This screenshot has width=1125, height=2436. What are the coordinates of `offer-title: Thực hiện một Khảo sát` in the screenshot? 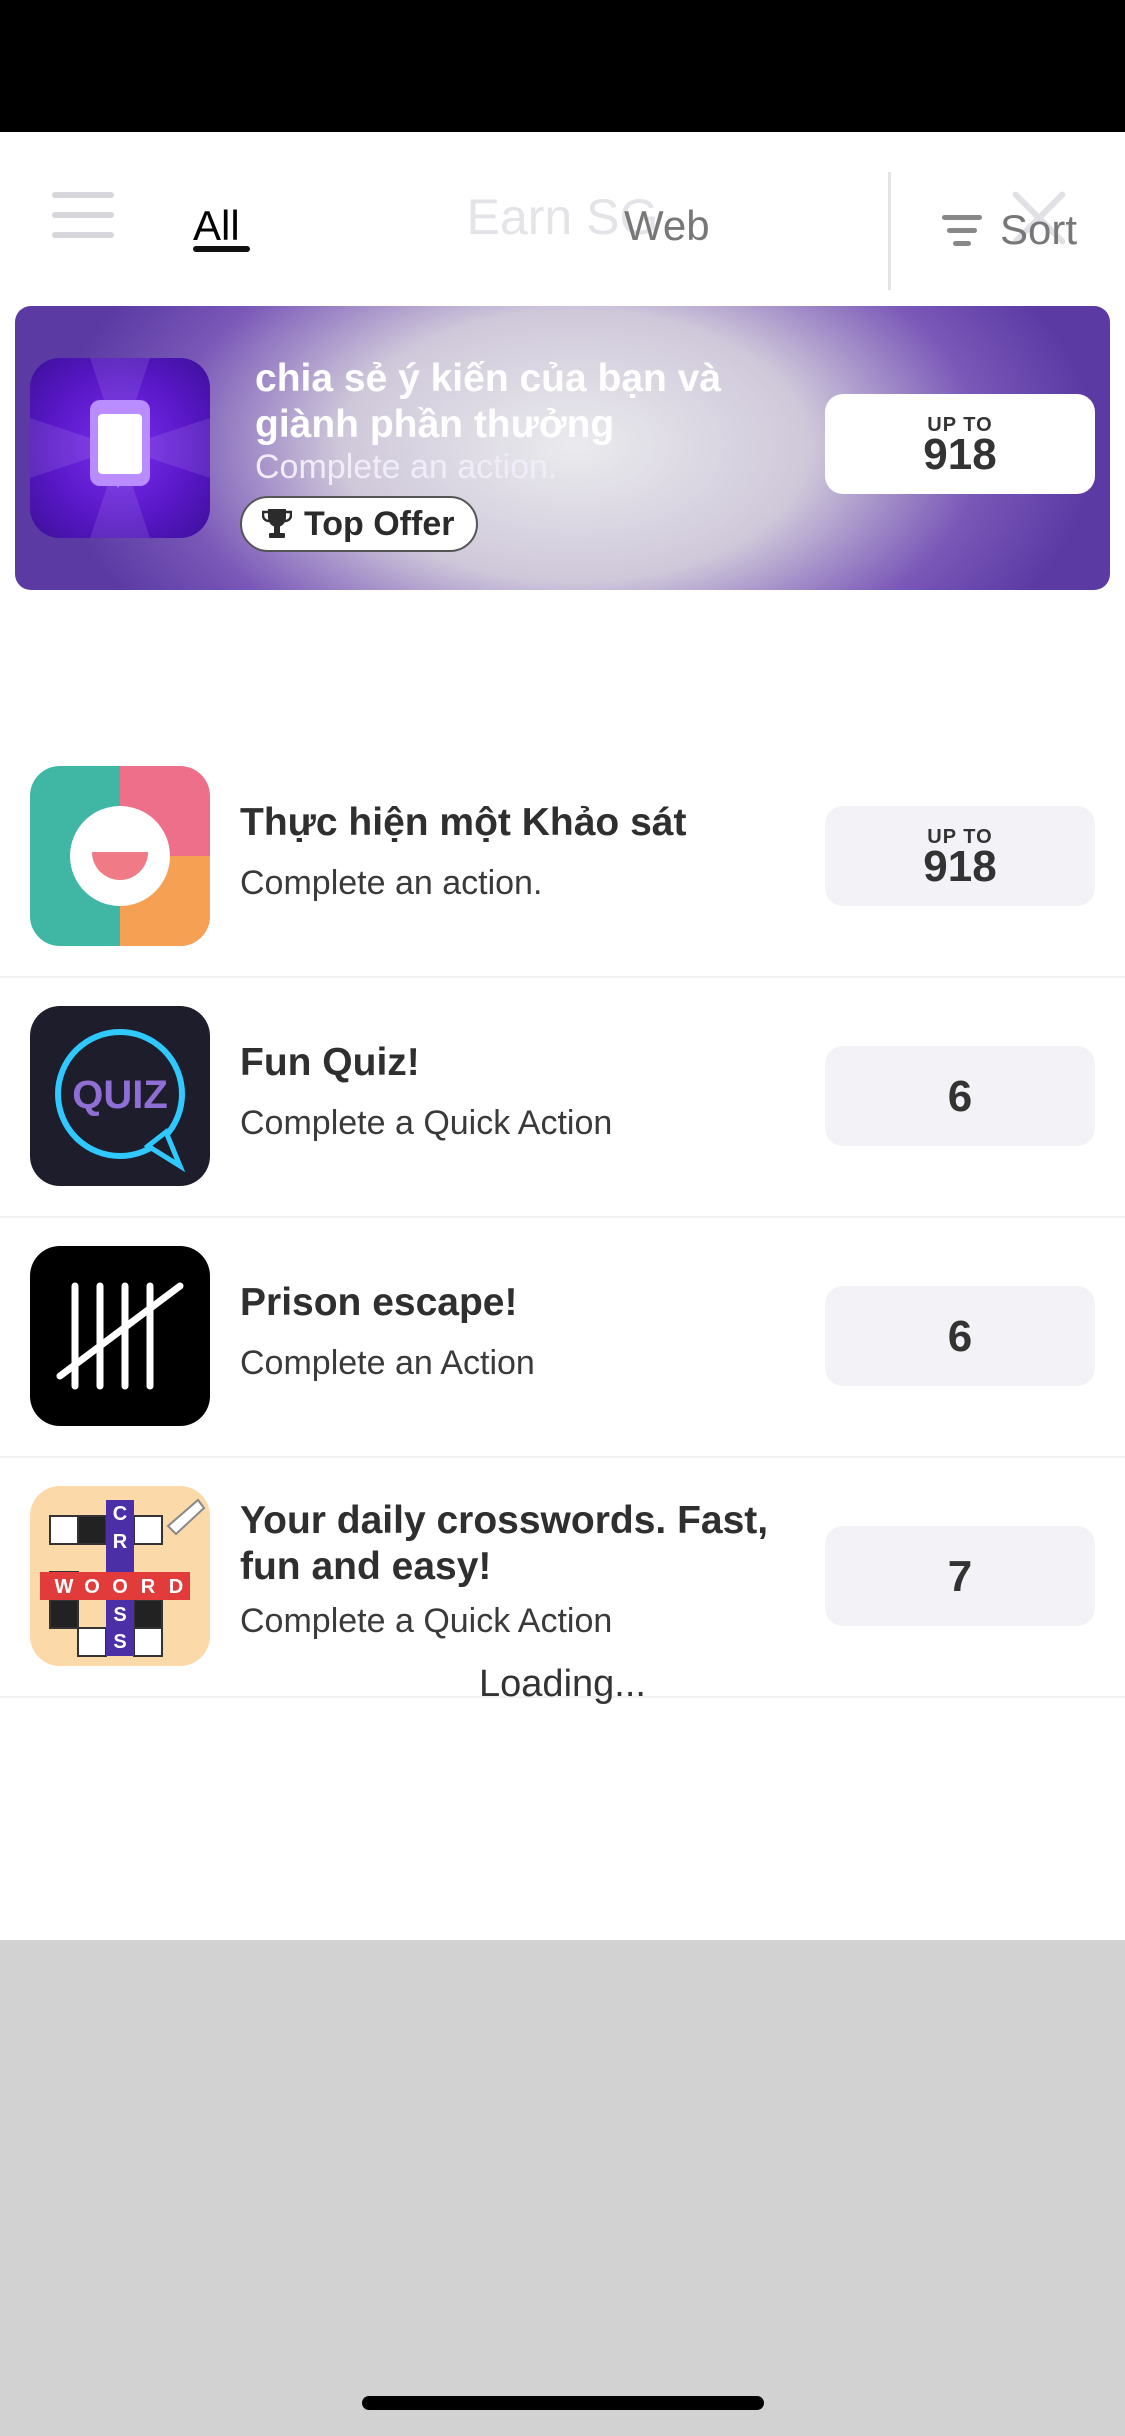 It's located at (463, 822).